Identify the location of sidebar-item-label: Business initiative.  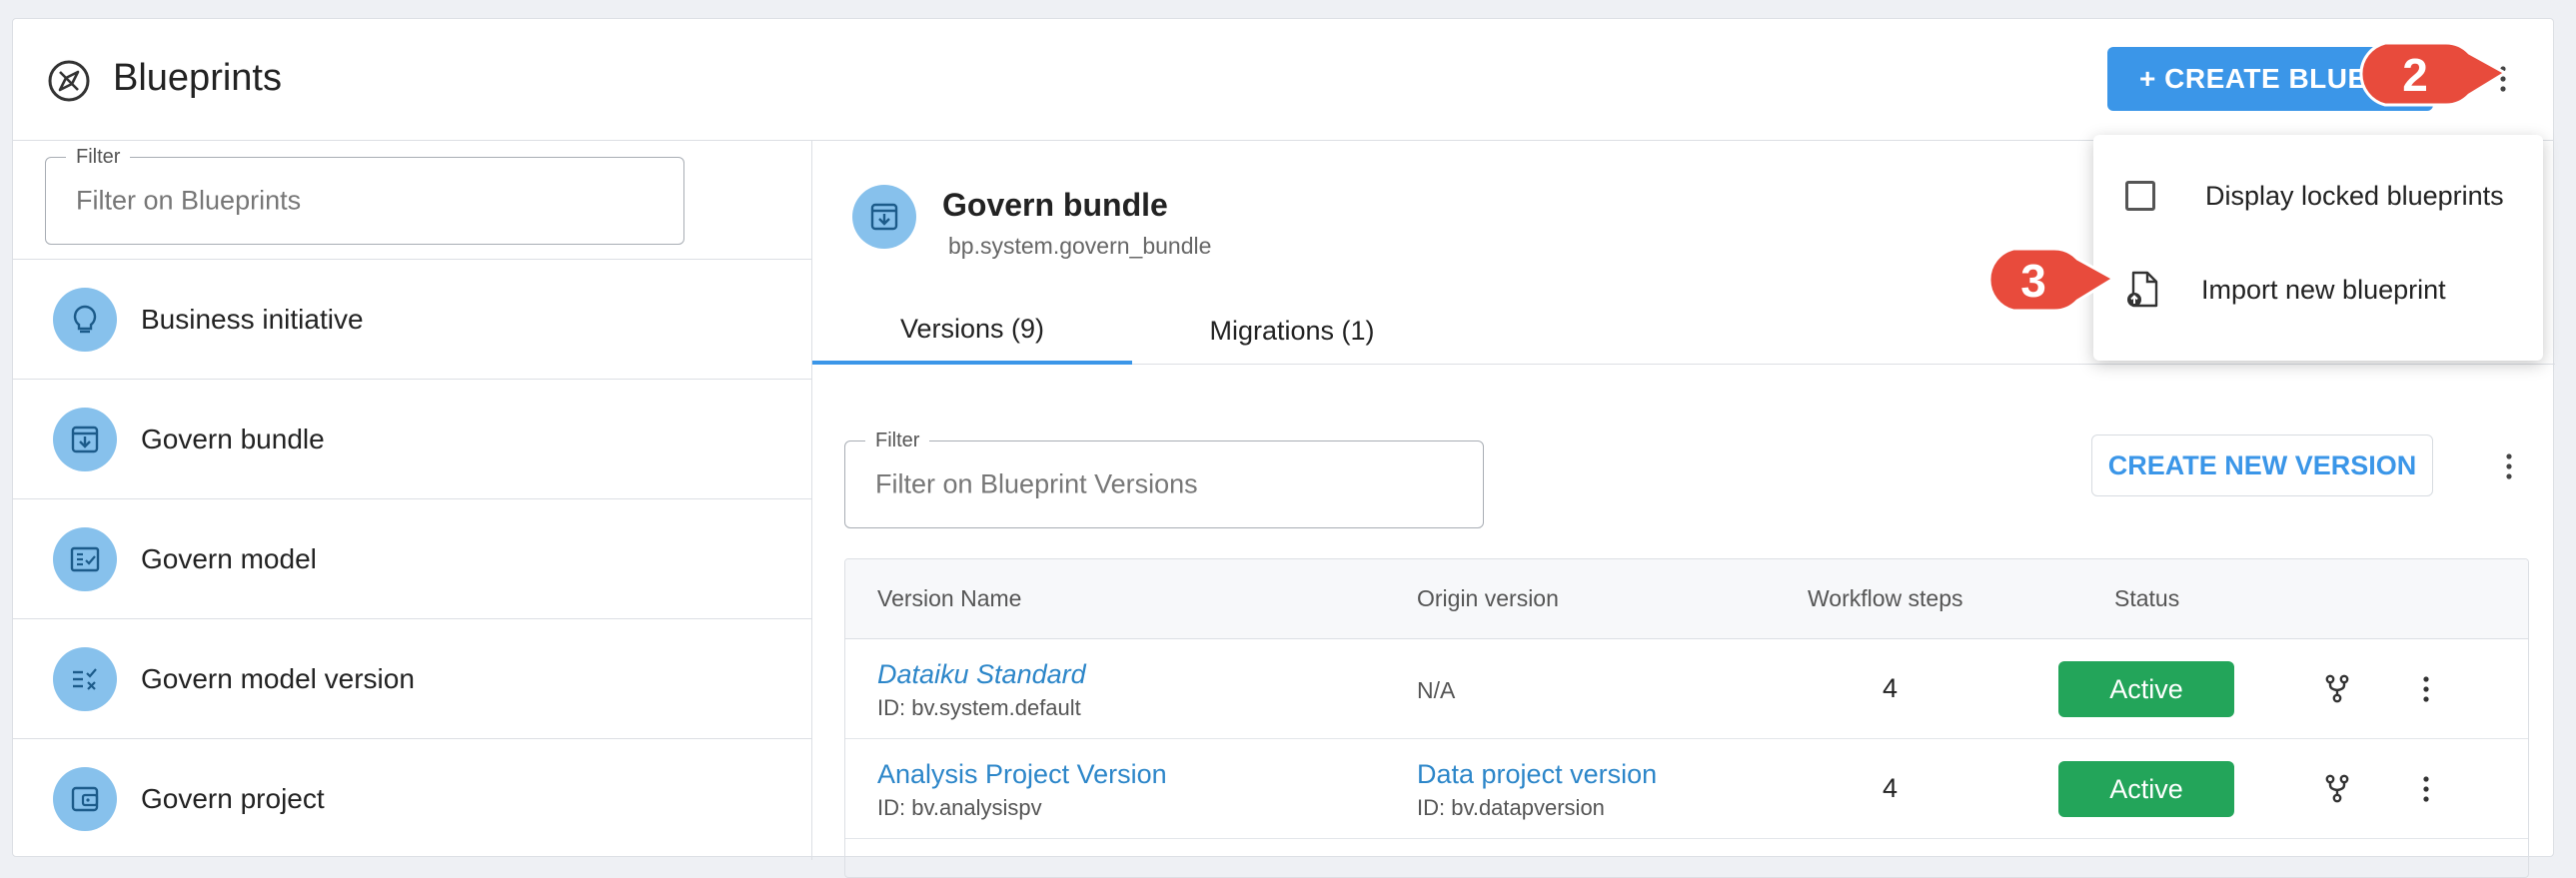
(252, 319).